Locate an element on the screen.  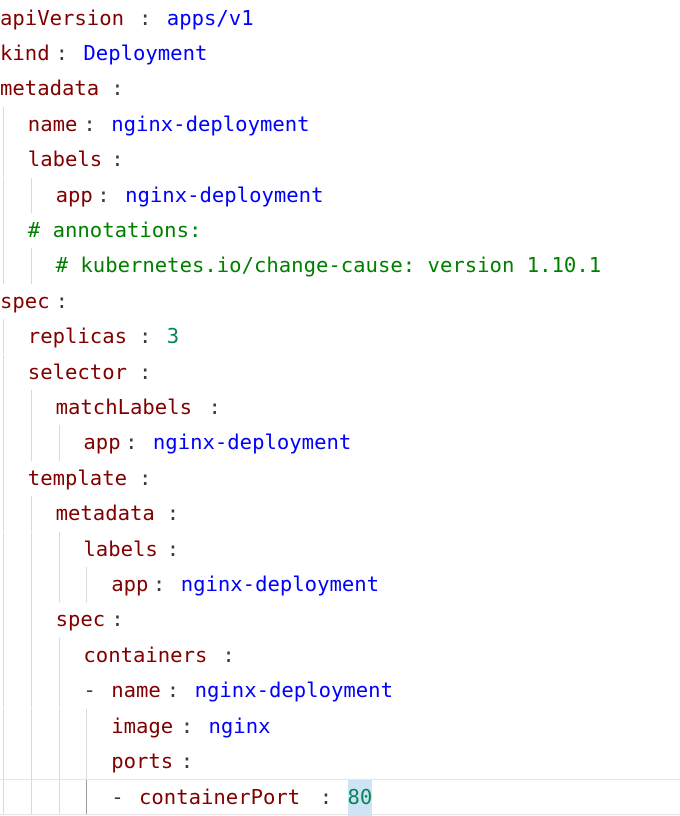
yaml-key: selector is located at coordinates (77, 371).